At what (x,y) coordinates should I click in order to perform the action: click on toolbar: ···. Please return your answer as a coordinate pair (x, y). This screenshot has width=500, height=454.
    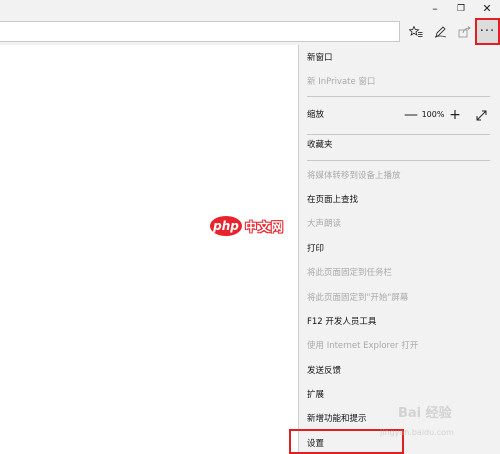
    Looking at the image, I should click on (250, 31).